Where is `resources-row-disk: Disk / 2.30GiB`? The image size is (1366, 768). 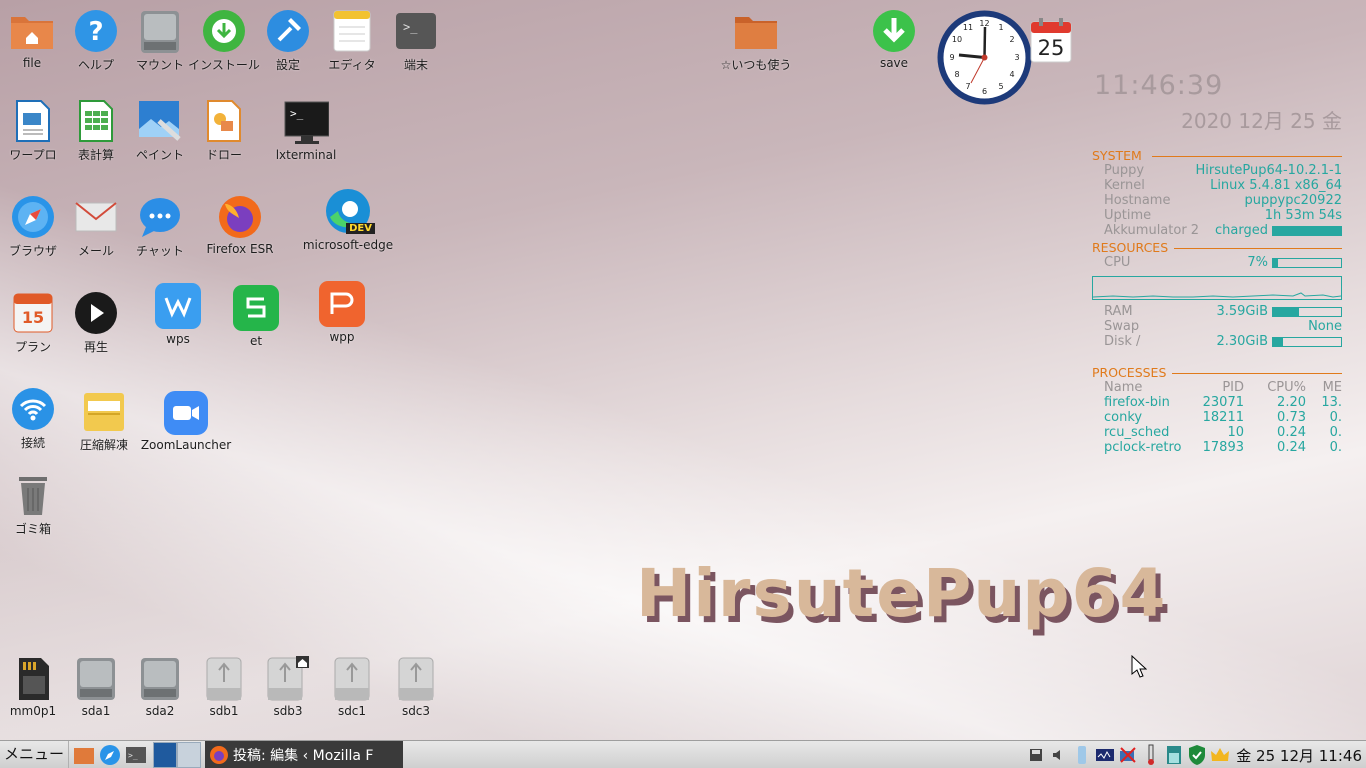 resources-row-disk: Disk / 2.30GiB is located at coordinates (1217, 341).